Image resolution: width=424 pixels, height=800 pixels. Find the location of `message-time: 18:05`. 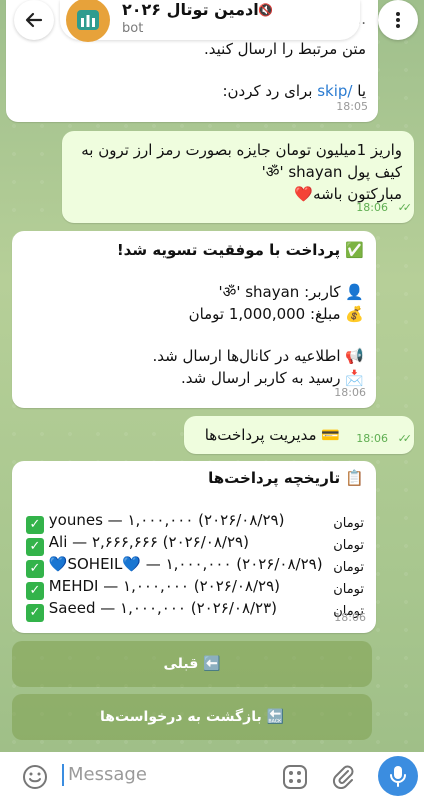

message-time: 18:05 is located at coordinates (352, 106).